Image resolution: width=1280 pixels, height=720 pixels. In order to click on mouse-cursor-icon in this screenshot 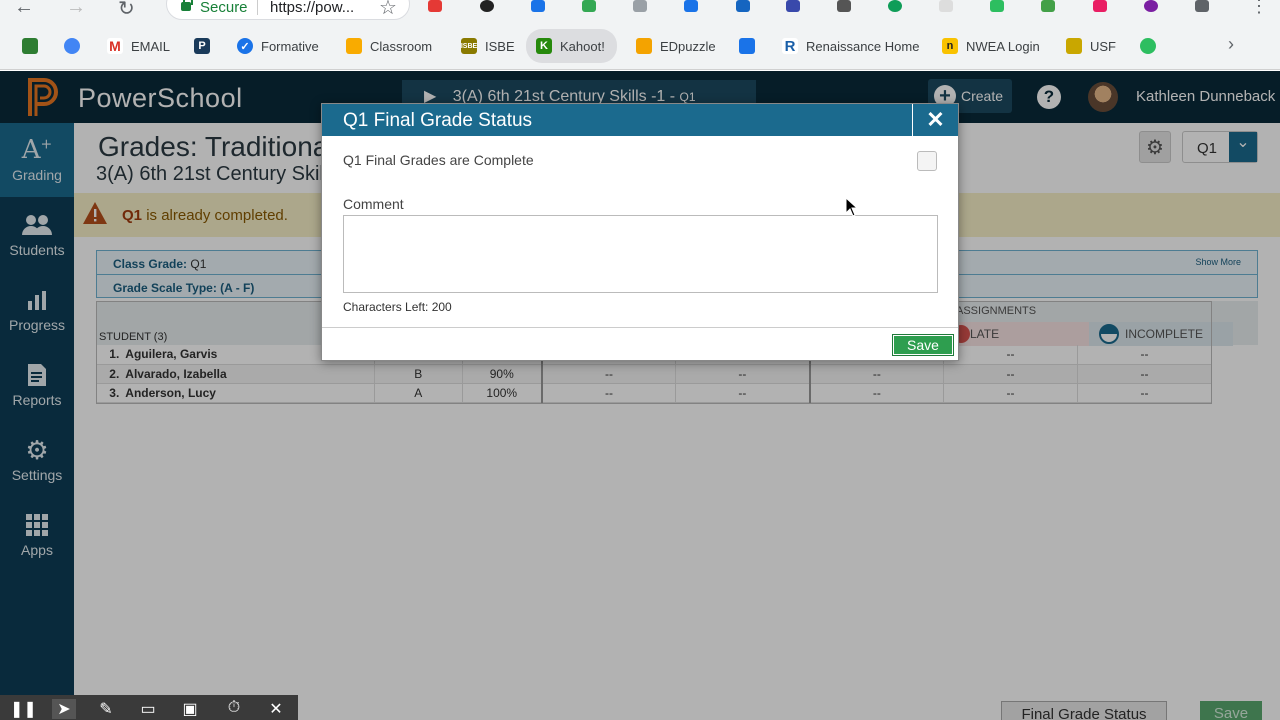, I will do `click(852, 207)`.